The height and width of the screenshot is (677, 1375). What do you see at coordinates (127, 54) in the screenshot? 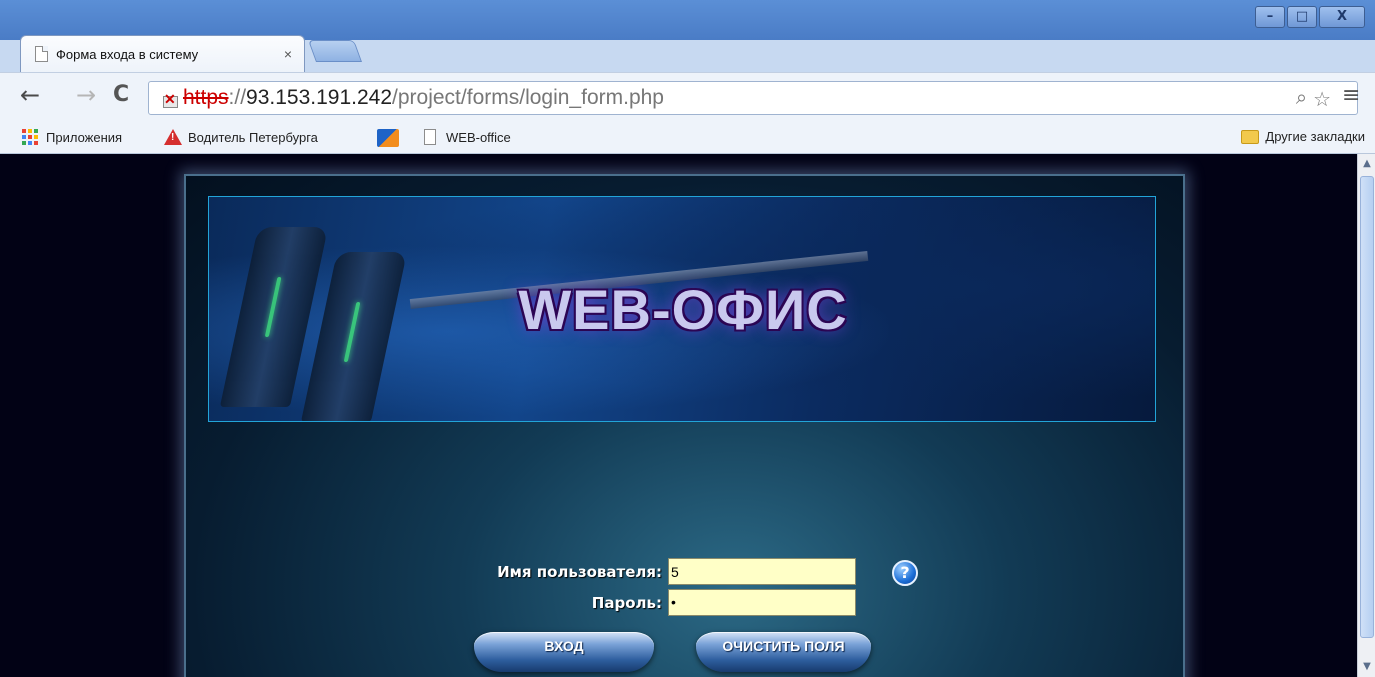
I see `tab-title: Форма входа в систему` at bounding box center [127, 54].